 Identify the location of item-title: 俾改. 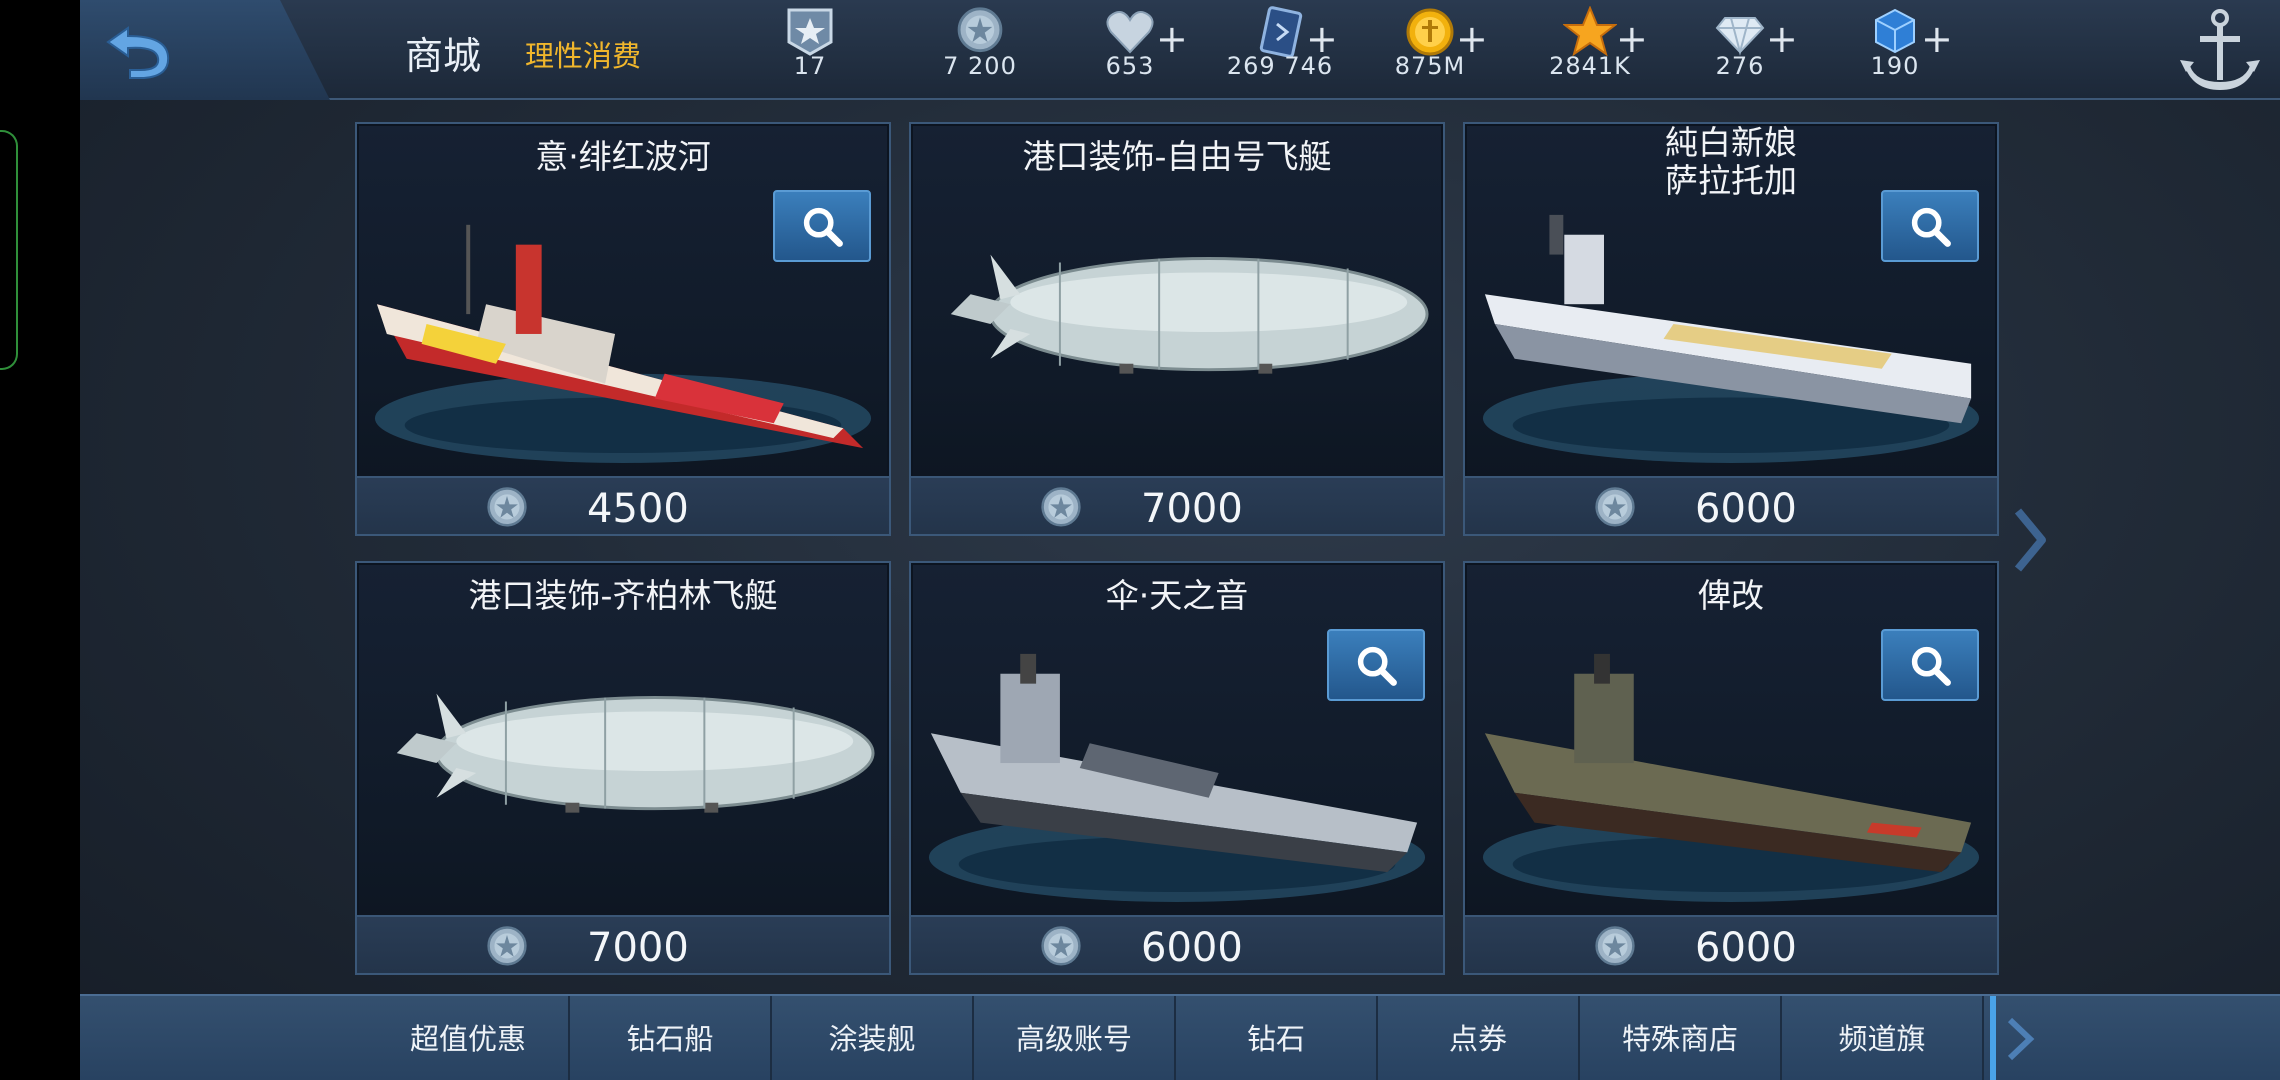
(1731, 596).